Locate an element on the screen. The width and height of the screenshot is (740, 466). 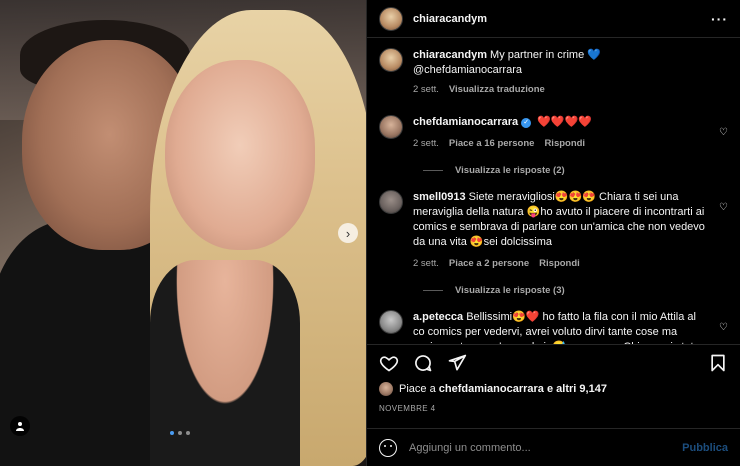
likes-summary: Piace a chefdamianocarrara e altri 9,147 is located at coordinates (553, 389).